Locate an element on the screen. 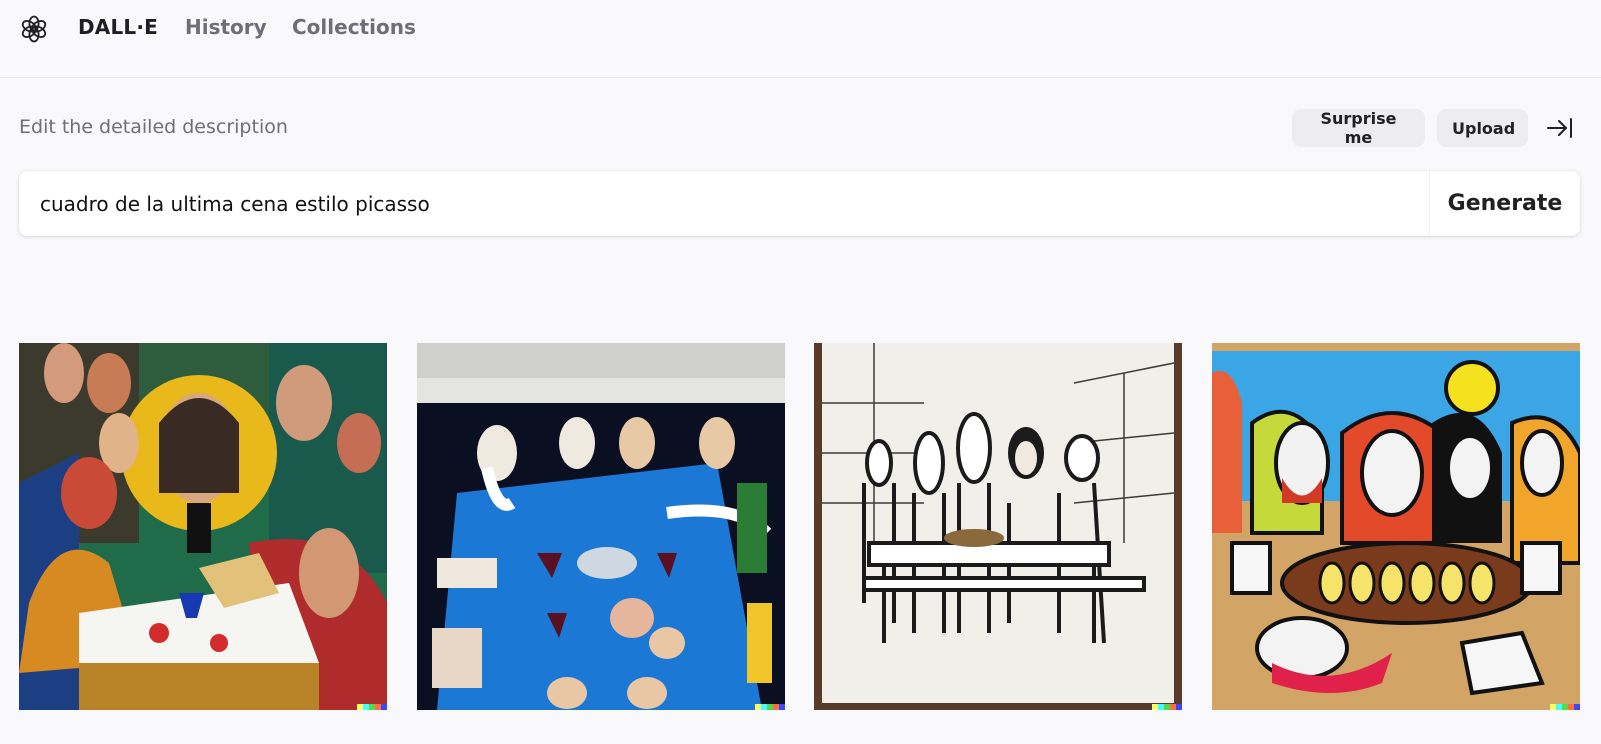  surprise-me-button: Surprise me is located at coordinates (1358, 128).